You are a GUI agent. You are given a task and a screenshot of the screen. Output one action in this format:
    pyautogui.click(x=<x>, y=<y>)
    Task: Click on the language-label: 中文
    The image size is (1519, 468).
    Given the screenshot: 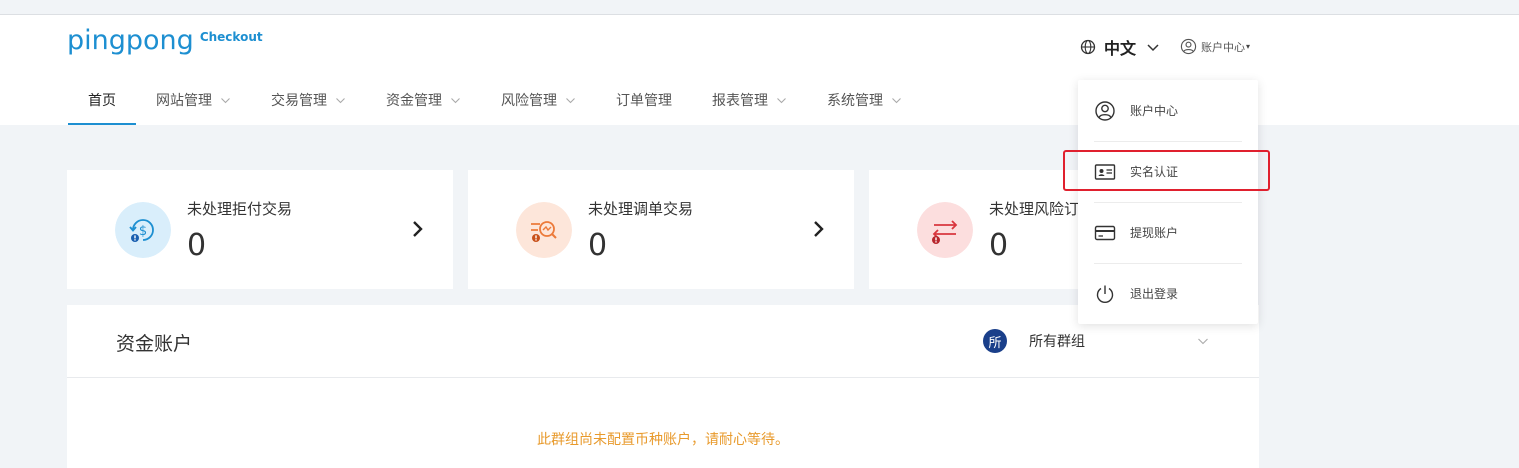 What is the action you would take?
    pyautogui.click(x=1120, y=48)
    